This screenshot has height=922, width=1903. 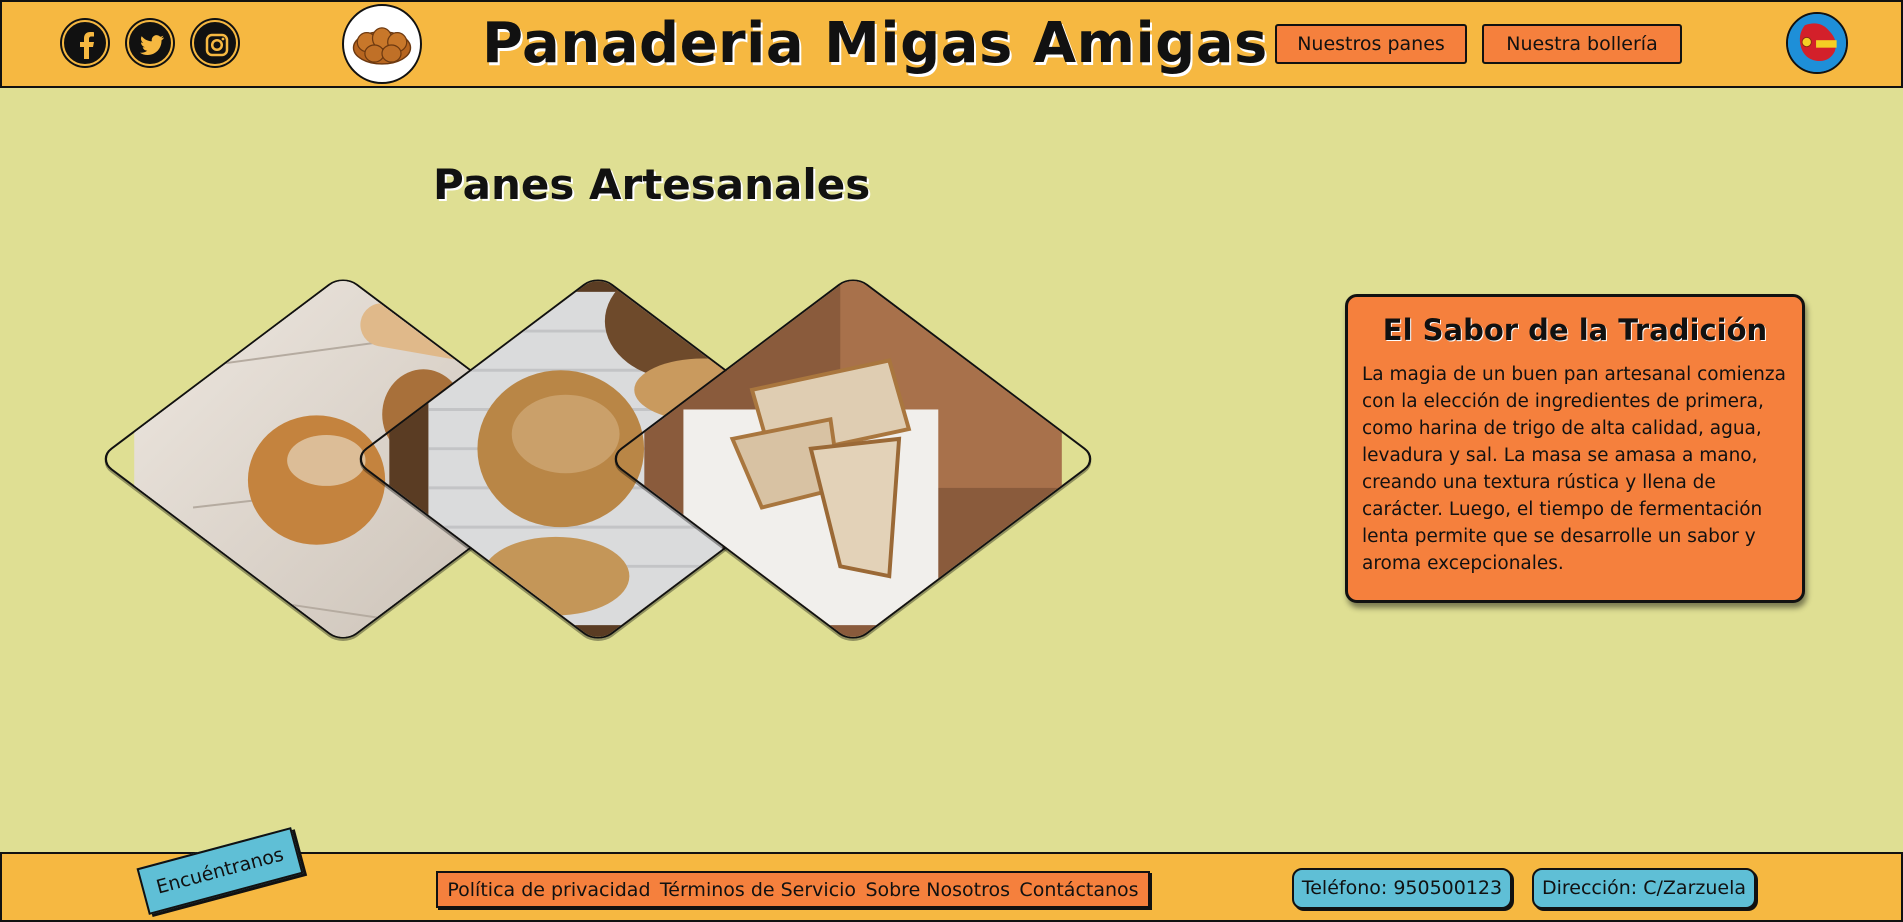 What do you see at coordinates (1582, 44) in the screenshot?
I see `nav-button-bolleria: Nuestra bollería` at bounding box center [1582, 44].